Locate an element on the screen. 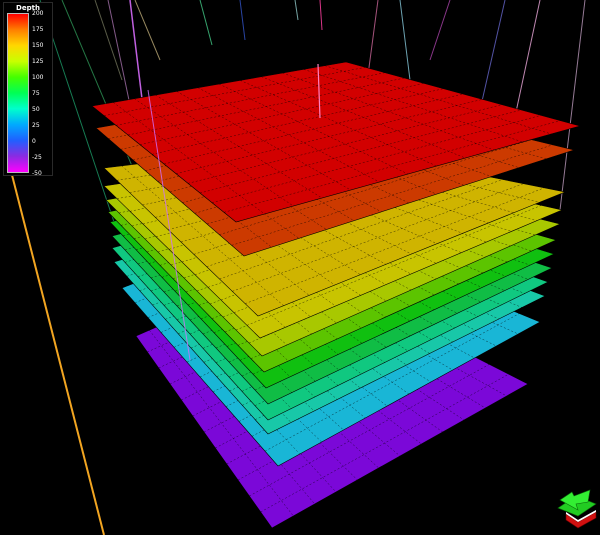  legend-tick: 0 is located at coordinates (34, 141).